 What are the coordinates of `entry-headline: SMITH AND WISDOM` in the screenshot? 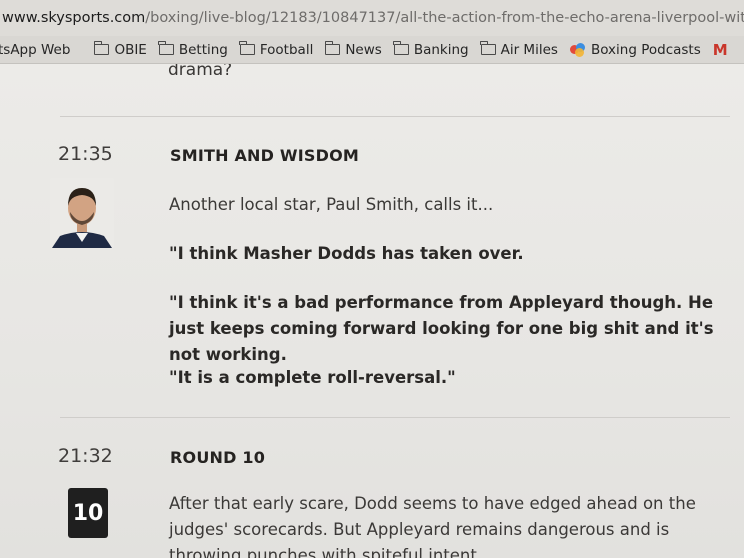 It's located at (265, 155).